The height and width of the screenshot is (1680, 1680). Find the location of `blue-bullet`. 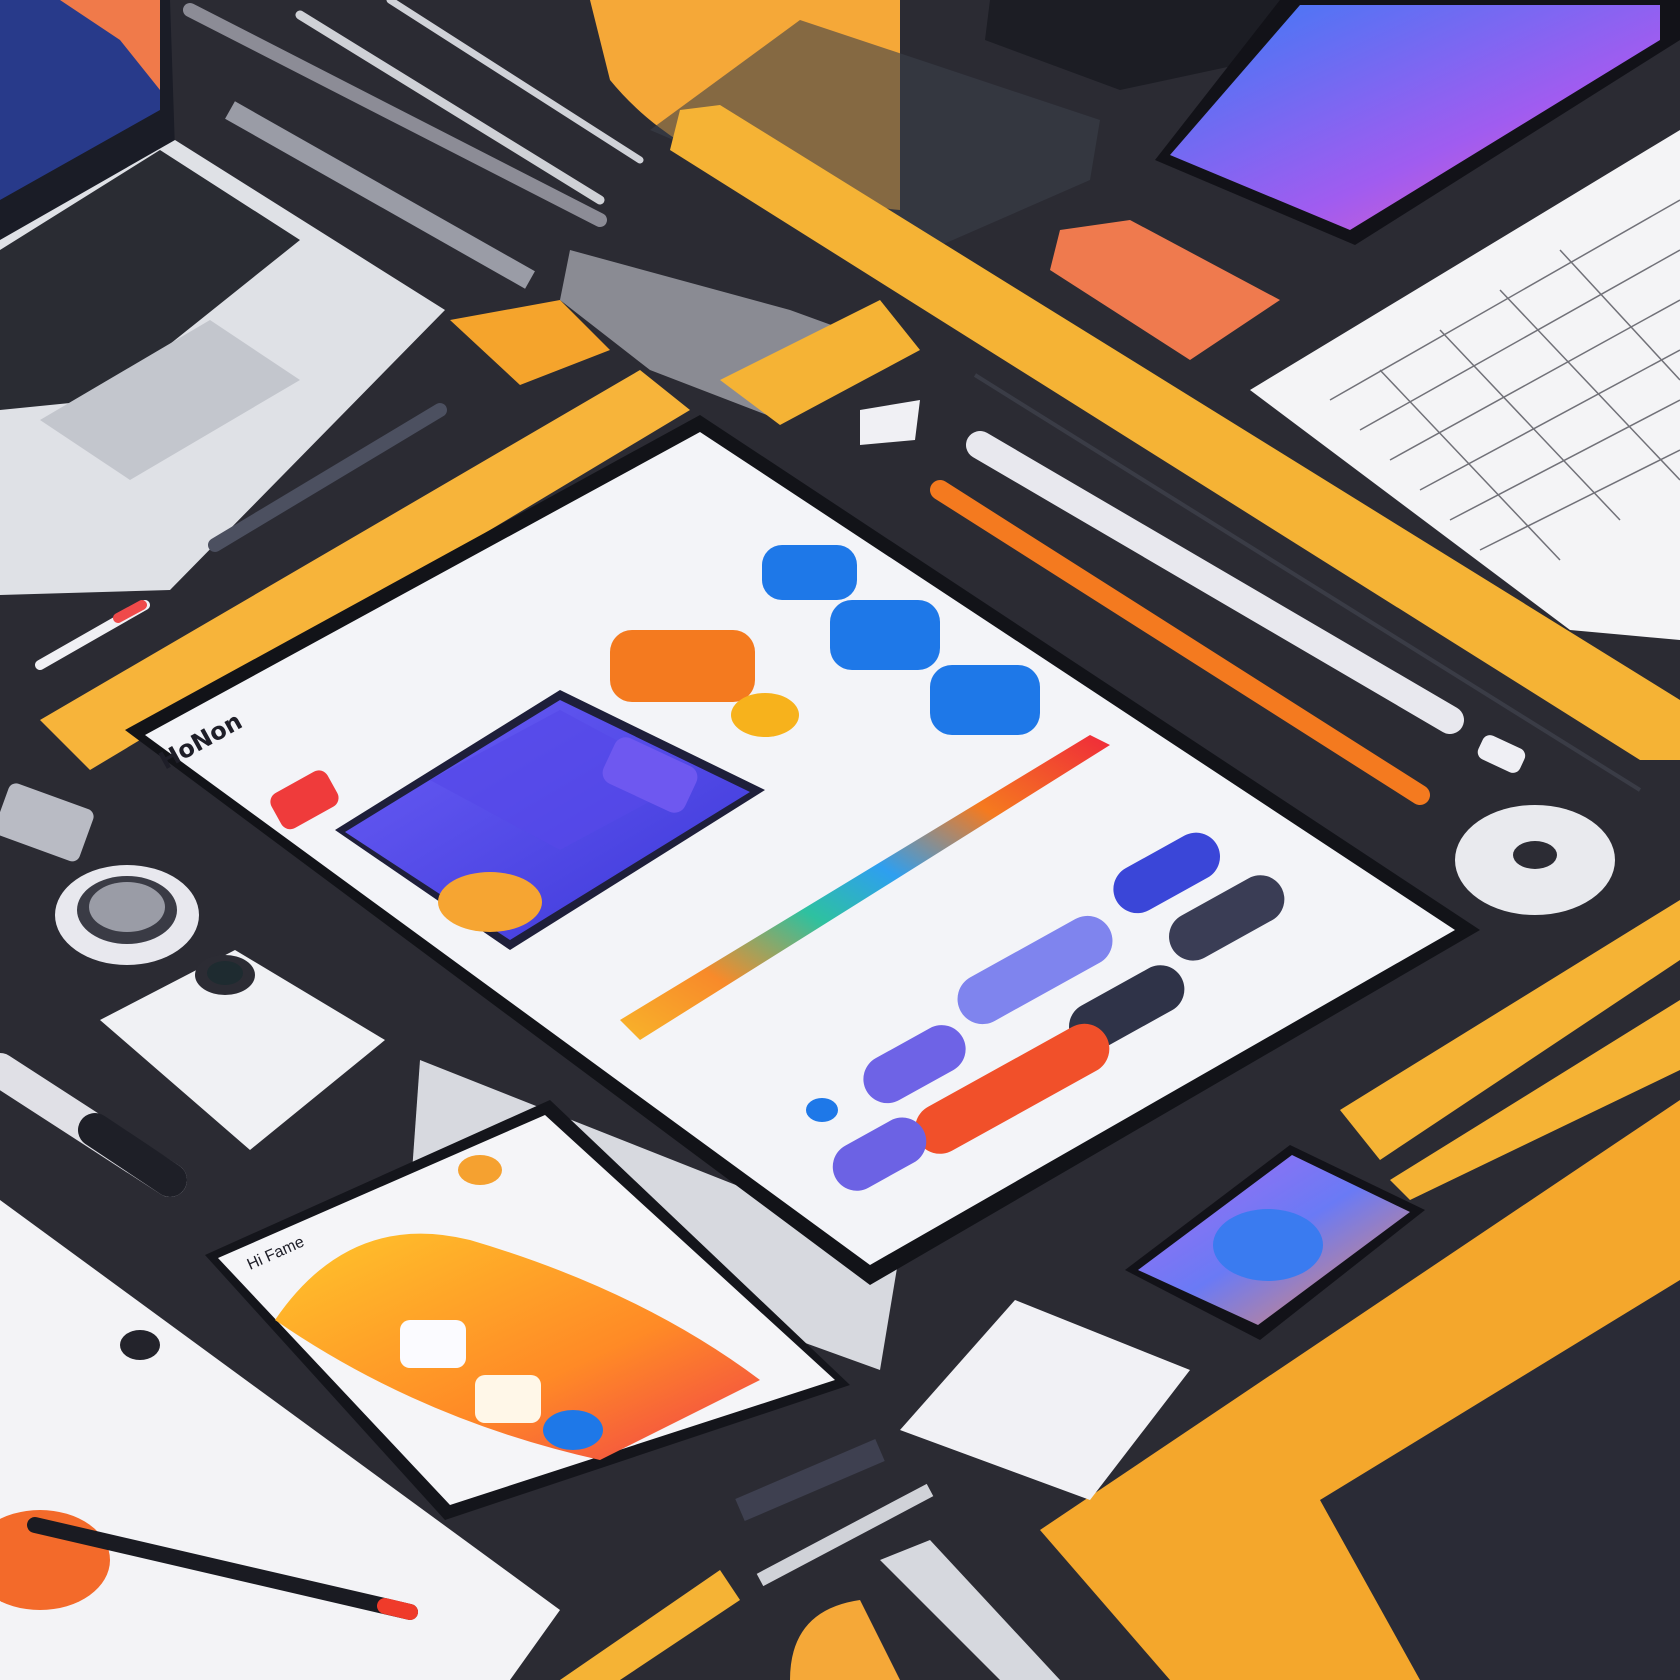

blue-bullet is located at coordinates (822, 1110).